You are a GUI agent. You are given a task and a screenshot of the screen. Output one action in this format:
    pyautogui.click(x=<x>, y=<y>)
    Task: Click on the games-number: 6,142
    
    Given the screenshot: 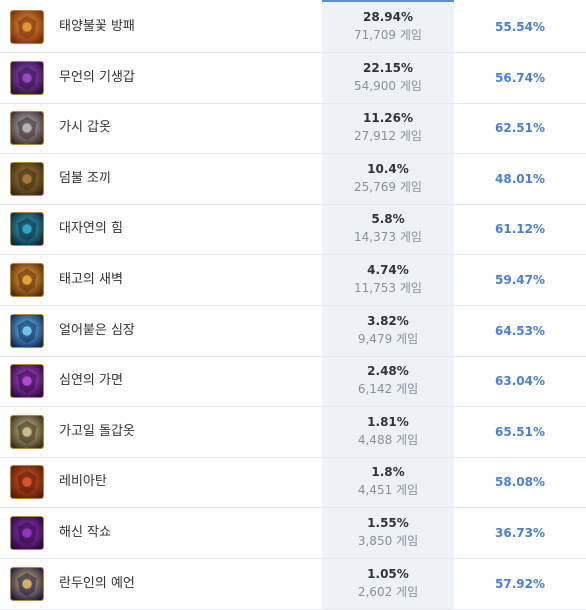 What is the action you would take?
    pyautogui.click(x=375, y=389)
    